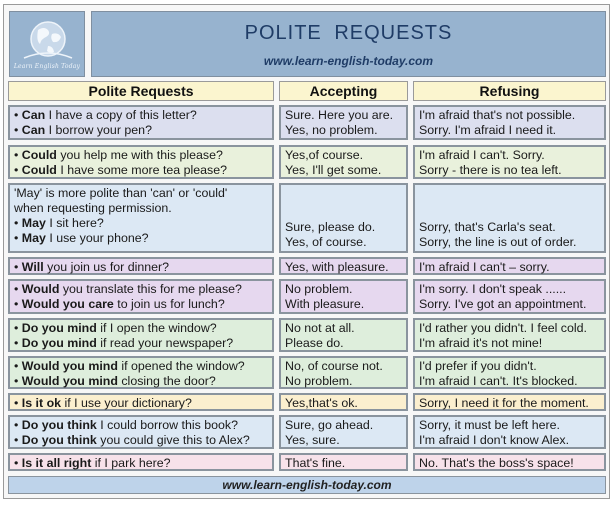  What do you see at coordinates (173, 440) in the screenshot?
I see `request-text: you could give this to Alex?` at bounding box center [173, 440].